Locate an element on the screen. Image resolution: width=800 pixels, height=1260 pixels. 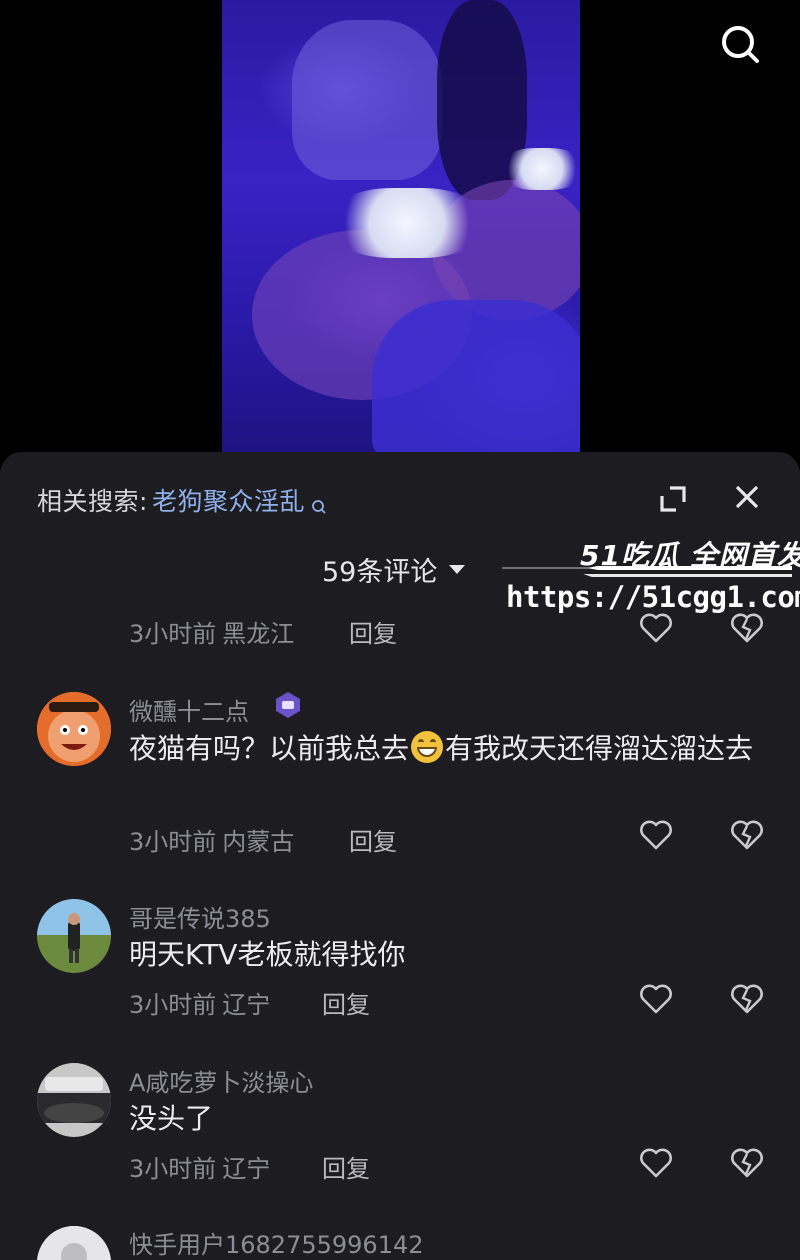
comment-meta: 3小时前 黑龙江 is located at coordinates (211, 631).